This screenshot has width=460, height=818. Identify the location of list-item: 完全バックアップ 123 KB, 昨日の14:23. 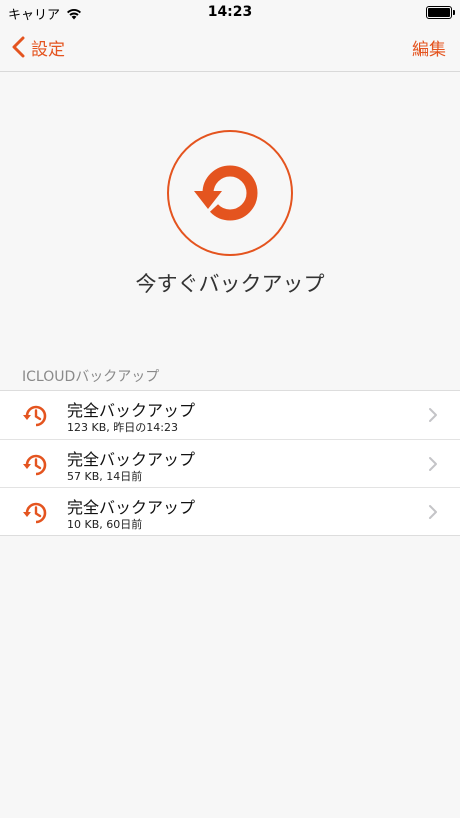
(230, 415).